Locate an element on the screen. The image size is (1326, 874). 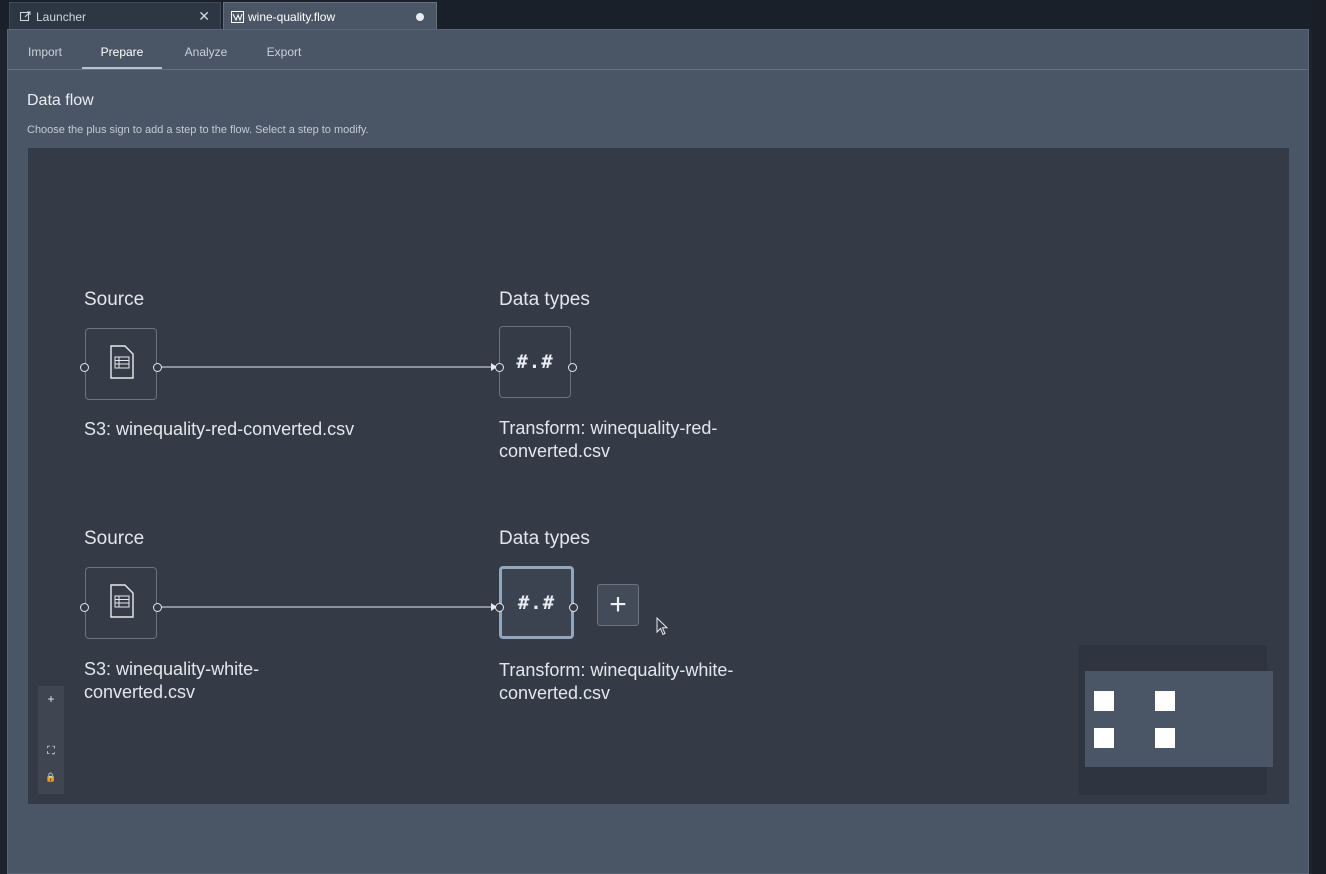
cursor-icon is located at coordinates (662, 628).